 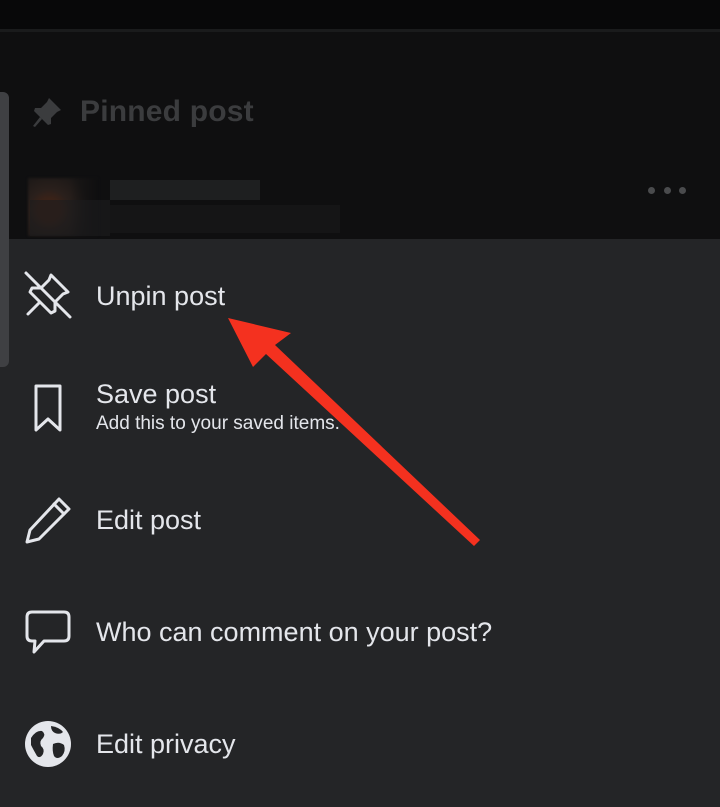 I want to click on edit-post-item: Edit post, so click(x=360, y=522).